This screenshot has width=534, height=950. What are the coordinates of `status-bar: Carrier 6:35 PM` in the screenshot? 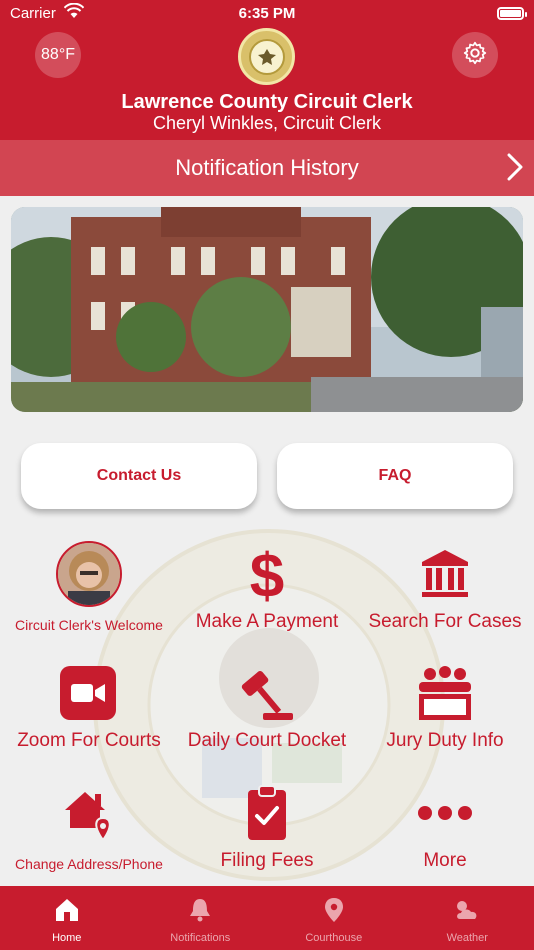 It's located at (267, 14).